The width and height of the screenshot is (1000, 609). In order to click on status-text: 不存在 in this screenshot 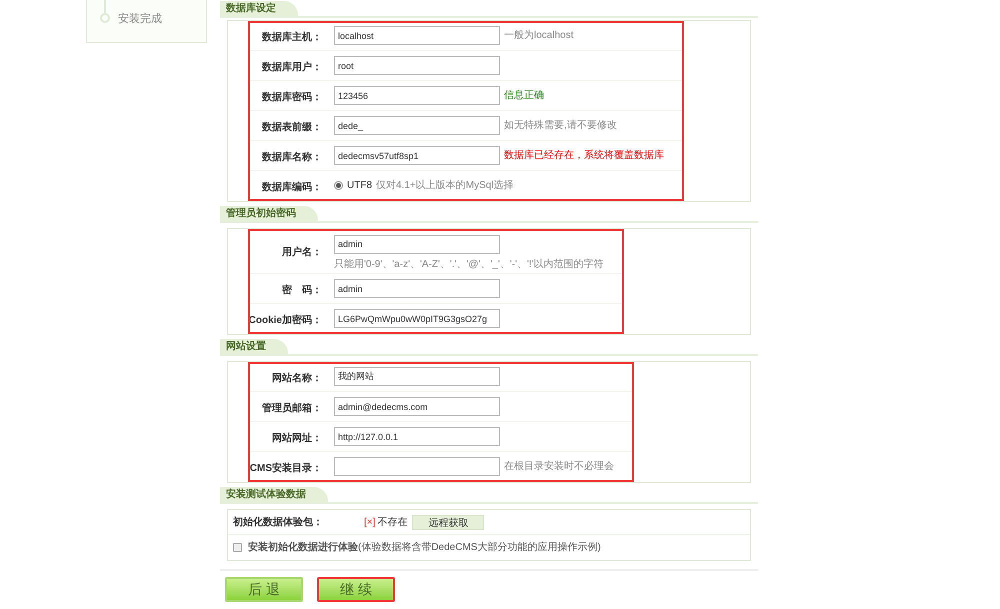, I will do `click(392, 523)`.